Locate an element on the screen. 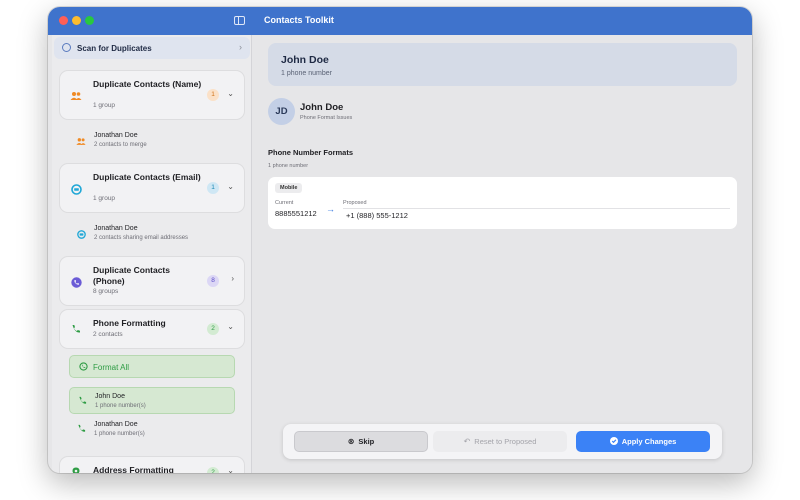 This screenshot has width=800, height=500. phone-type-tag: Mobile is located at coordinates (289, 188).